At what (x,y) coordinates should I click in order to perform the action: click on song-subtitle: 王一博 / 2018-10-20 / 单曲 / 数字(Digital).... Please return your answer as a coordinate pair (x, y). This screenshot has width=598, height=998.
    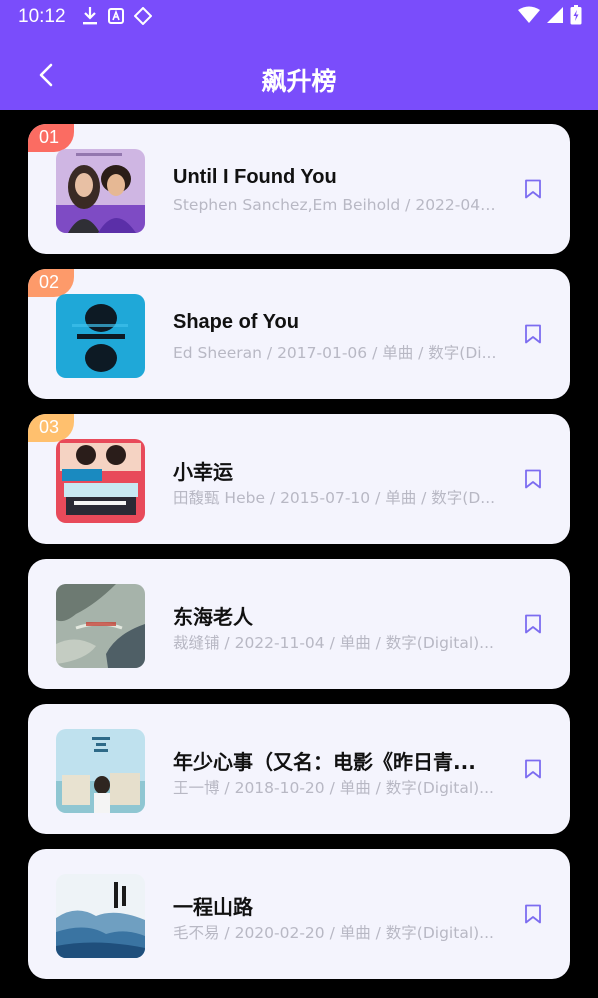
    Looking at the image, I should click on (333, 788).